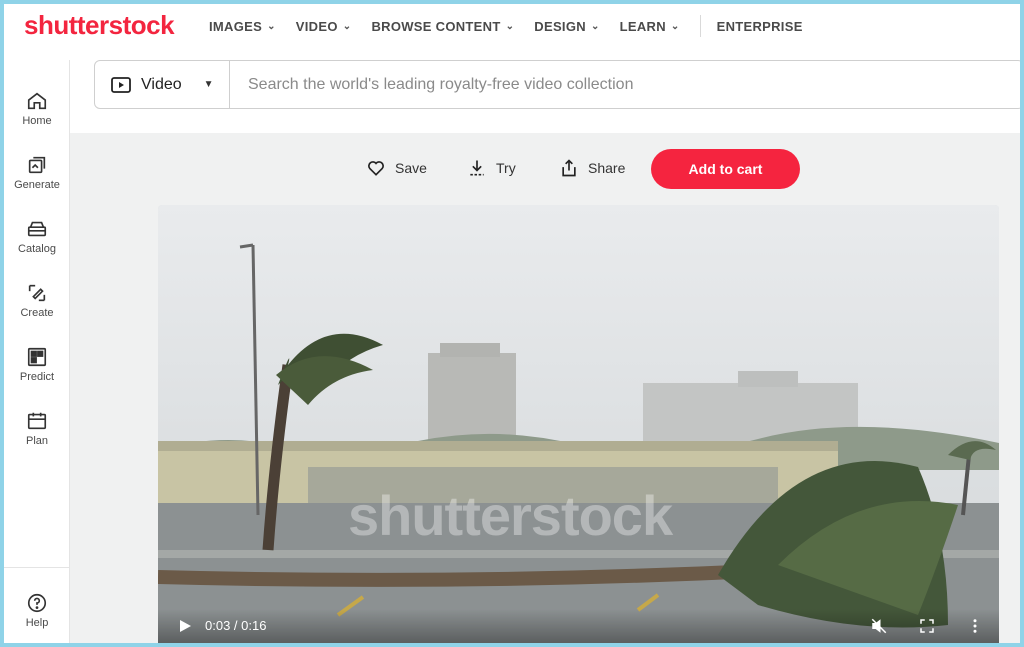 Image resolution: width=1024 pixels, height=647 pixels. What do you see at coordinates (37, 438) in the screenshot?
I see `sidebar-item-plan: Plan` at bounding box center [37, 438].